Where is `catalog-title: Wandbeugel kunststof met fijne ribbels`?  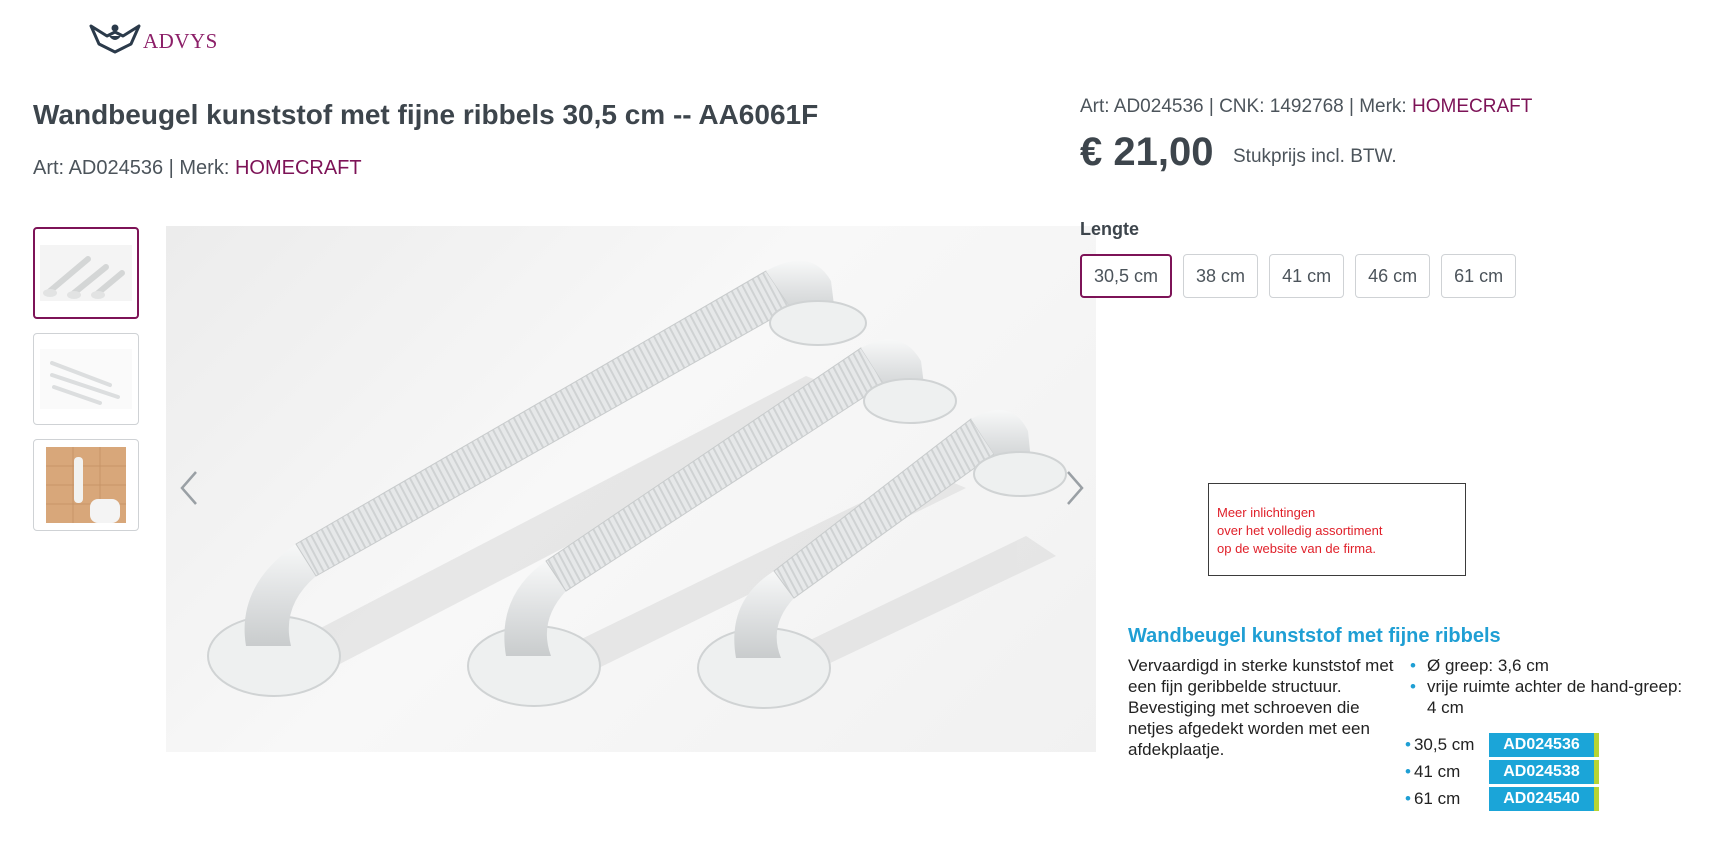 catalog-title: Wandbeugel kunststof met fijne ribbels is located at coordinates (1314, 636).